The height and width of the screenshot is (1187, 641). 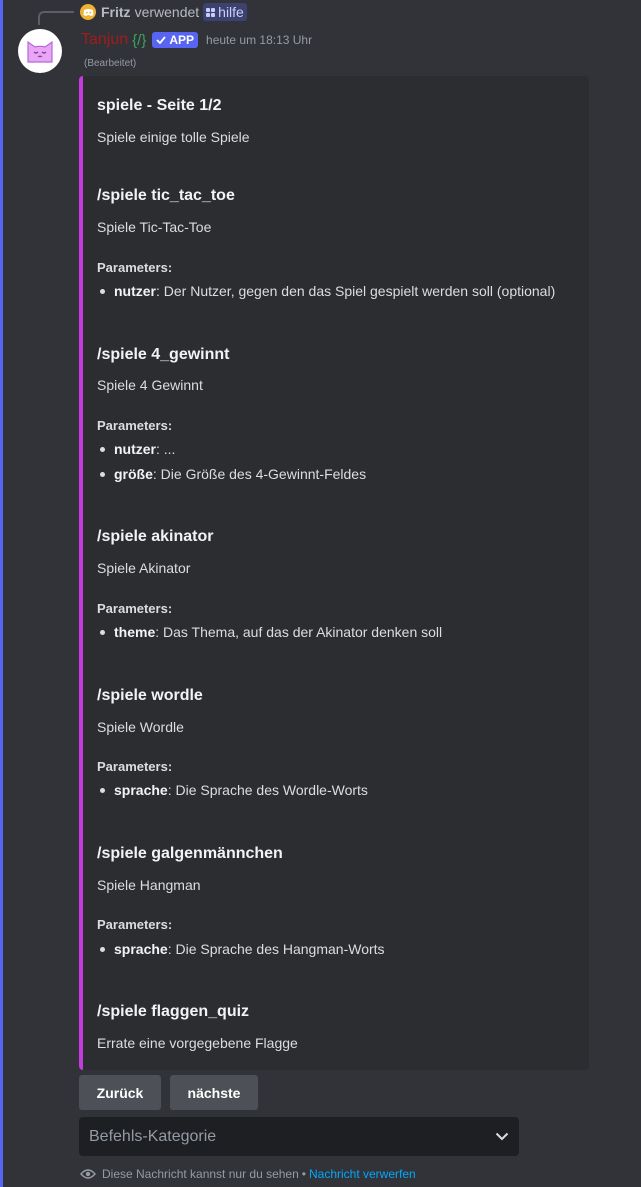 I want to click on slash-command-icon, so click(x=211, y=12).